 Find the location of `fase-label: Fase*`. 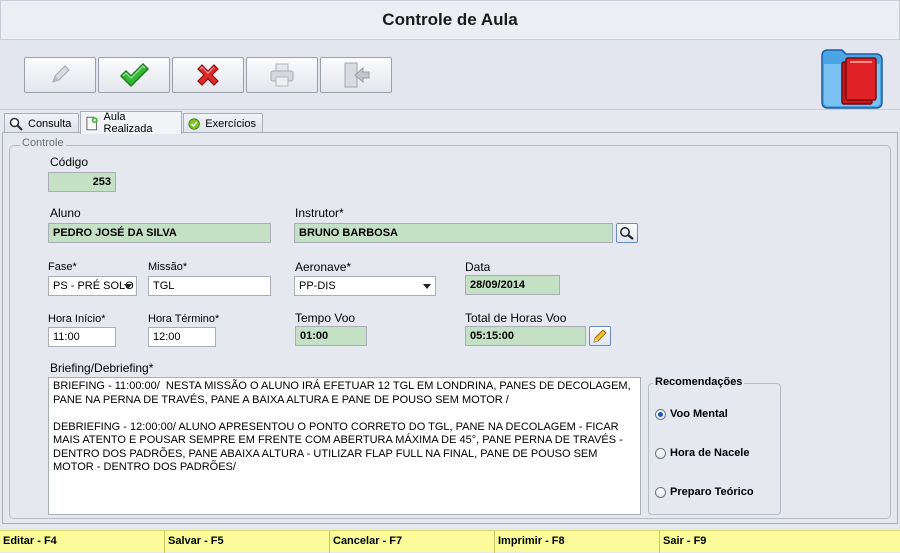

fase-label: Fase* is located at coordinates (62, 267).